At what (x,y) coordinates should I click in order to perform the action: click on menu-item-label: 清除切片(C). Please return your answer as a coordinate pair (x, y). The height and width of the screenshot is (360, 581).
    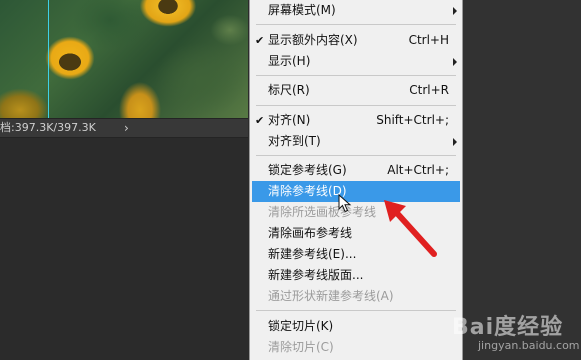
    Looking at the image, I should click on (301, 347).